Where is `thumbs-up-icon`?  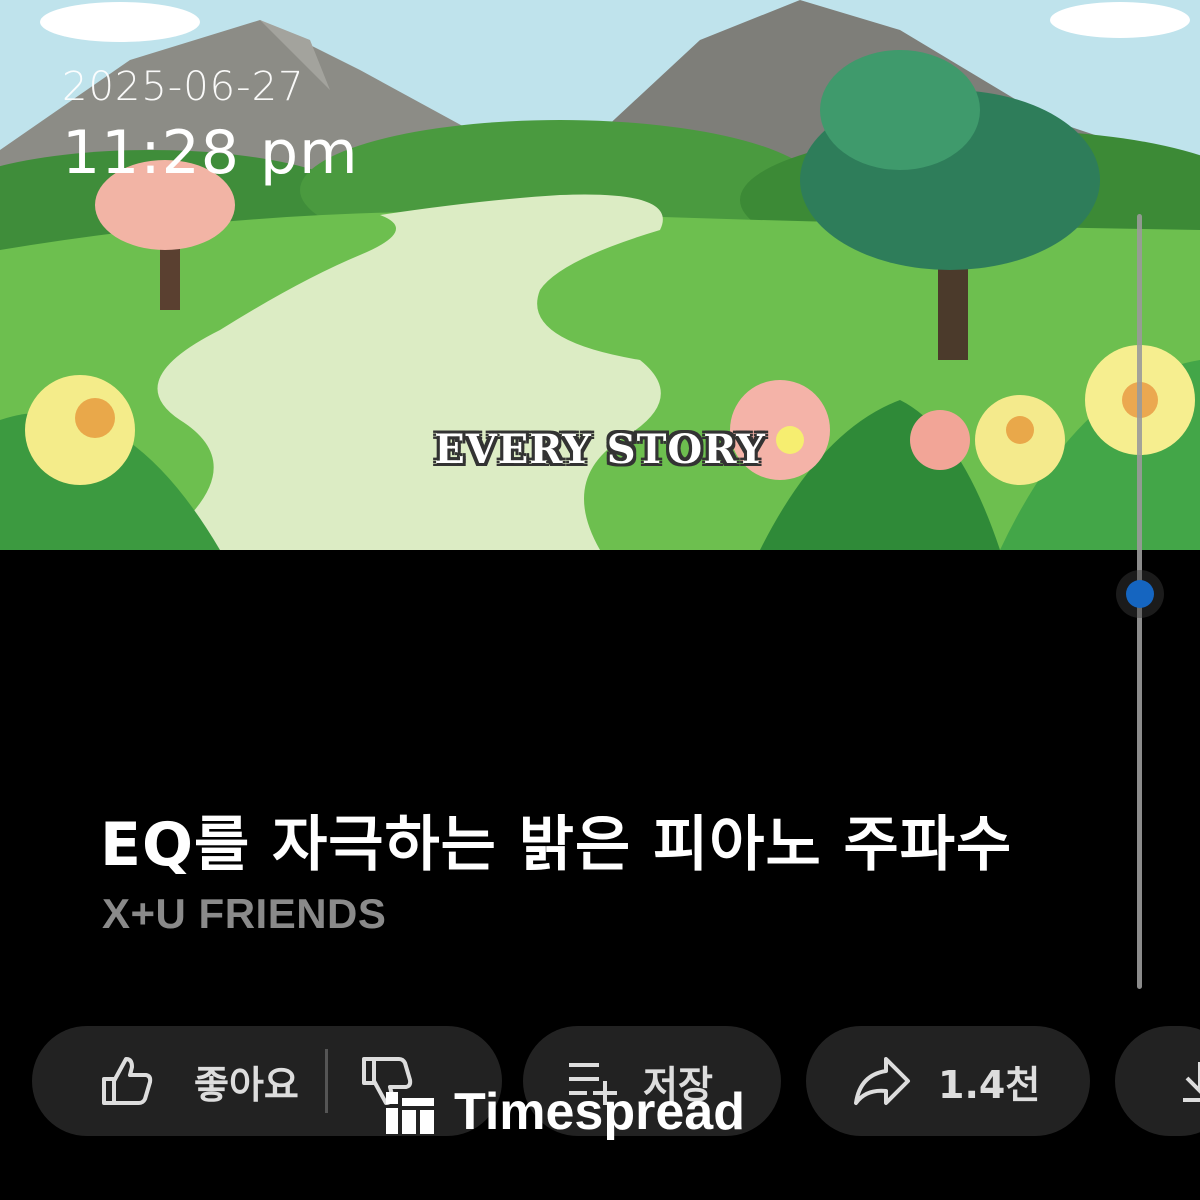
thumbs-up-icon is located at coordinates (127, 1081).